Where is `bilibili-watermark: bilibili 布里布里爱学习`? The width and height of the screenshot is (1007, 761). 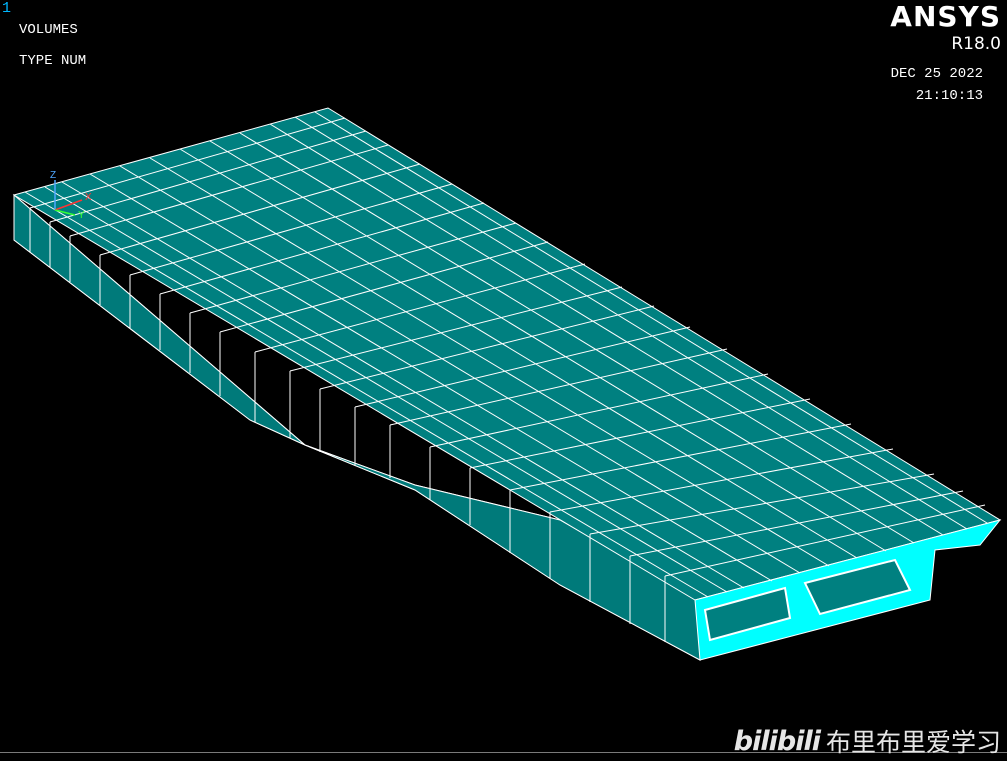 bilibili-watermark: bilibili 布里布里爱学习 is located at coordinates (867, 741).